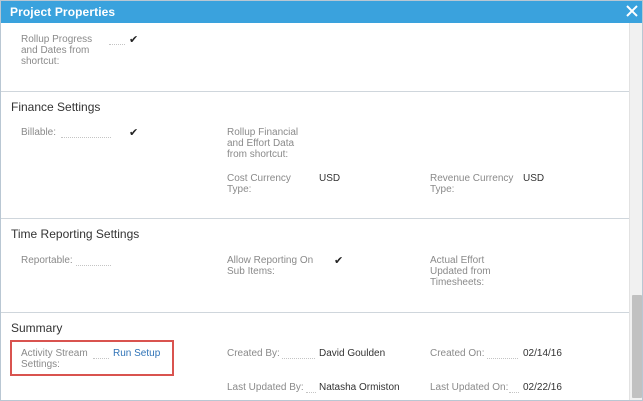 The height and width of the screenshot is (401, 643). I want to click on created-by-label: Created By:, so click(253, 353).